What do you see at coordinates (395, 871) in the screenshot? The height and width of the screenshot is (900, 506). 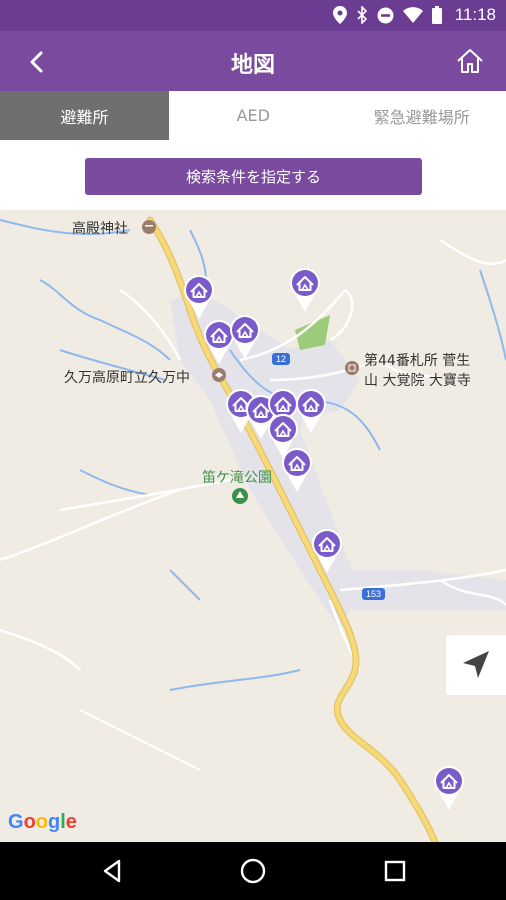 I see `recents-square-icon` at bounding box center [395, 871].